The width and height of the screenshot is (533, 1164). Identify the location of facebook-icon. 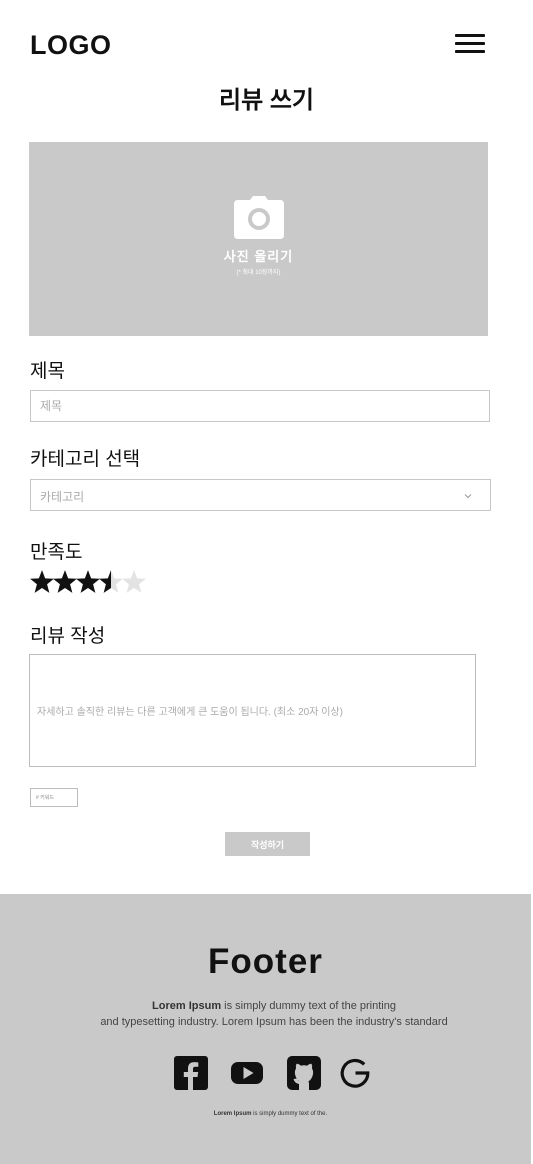
(191, 1073).